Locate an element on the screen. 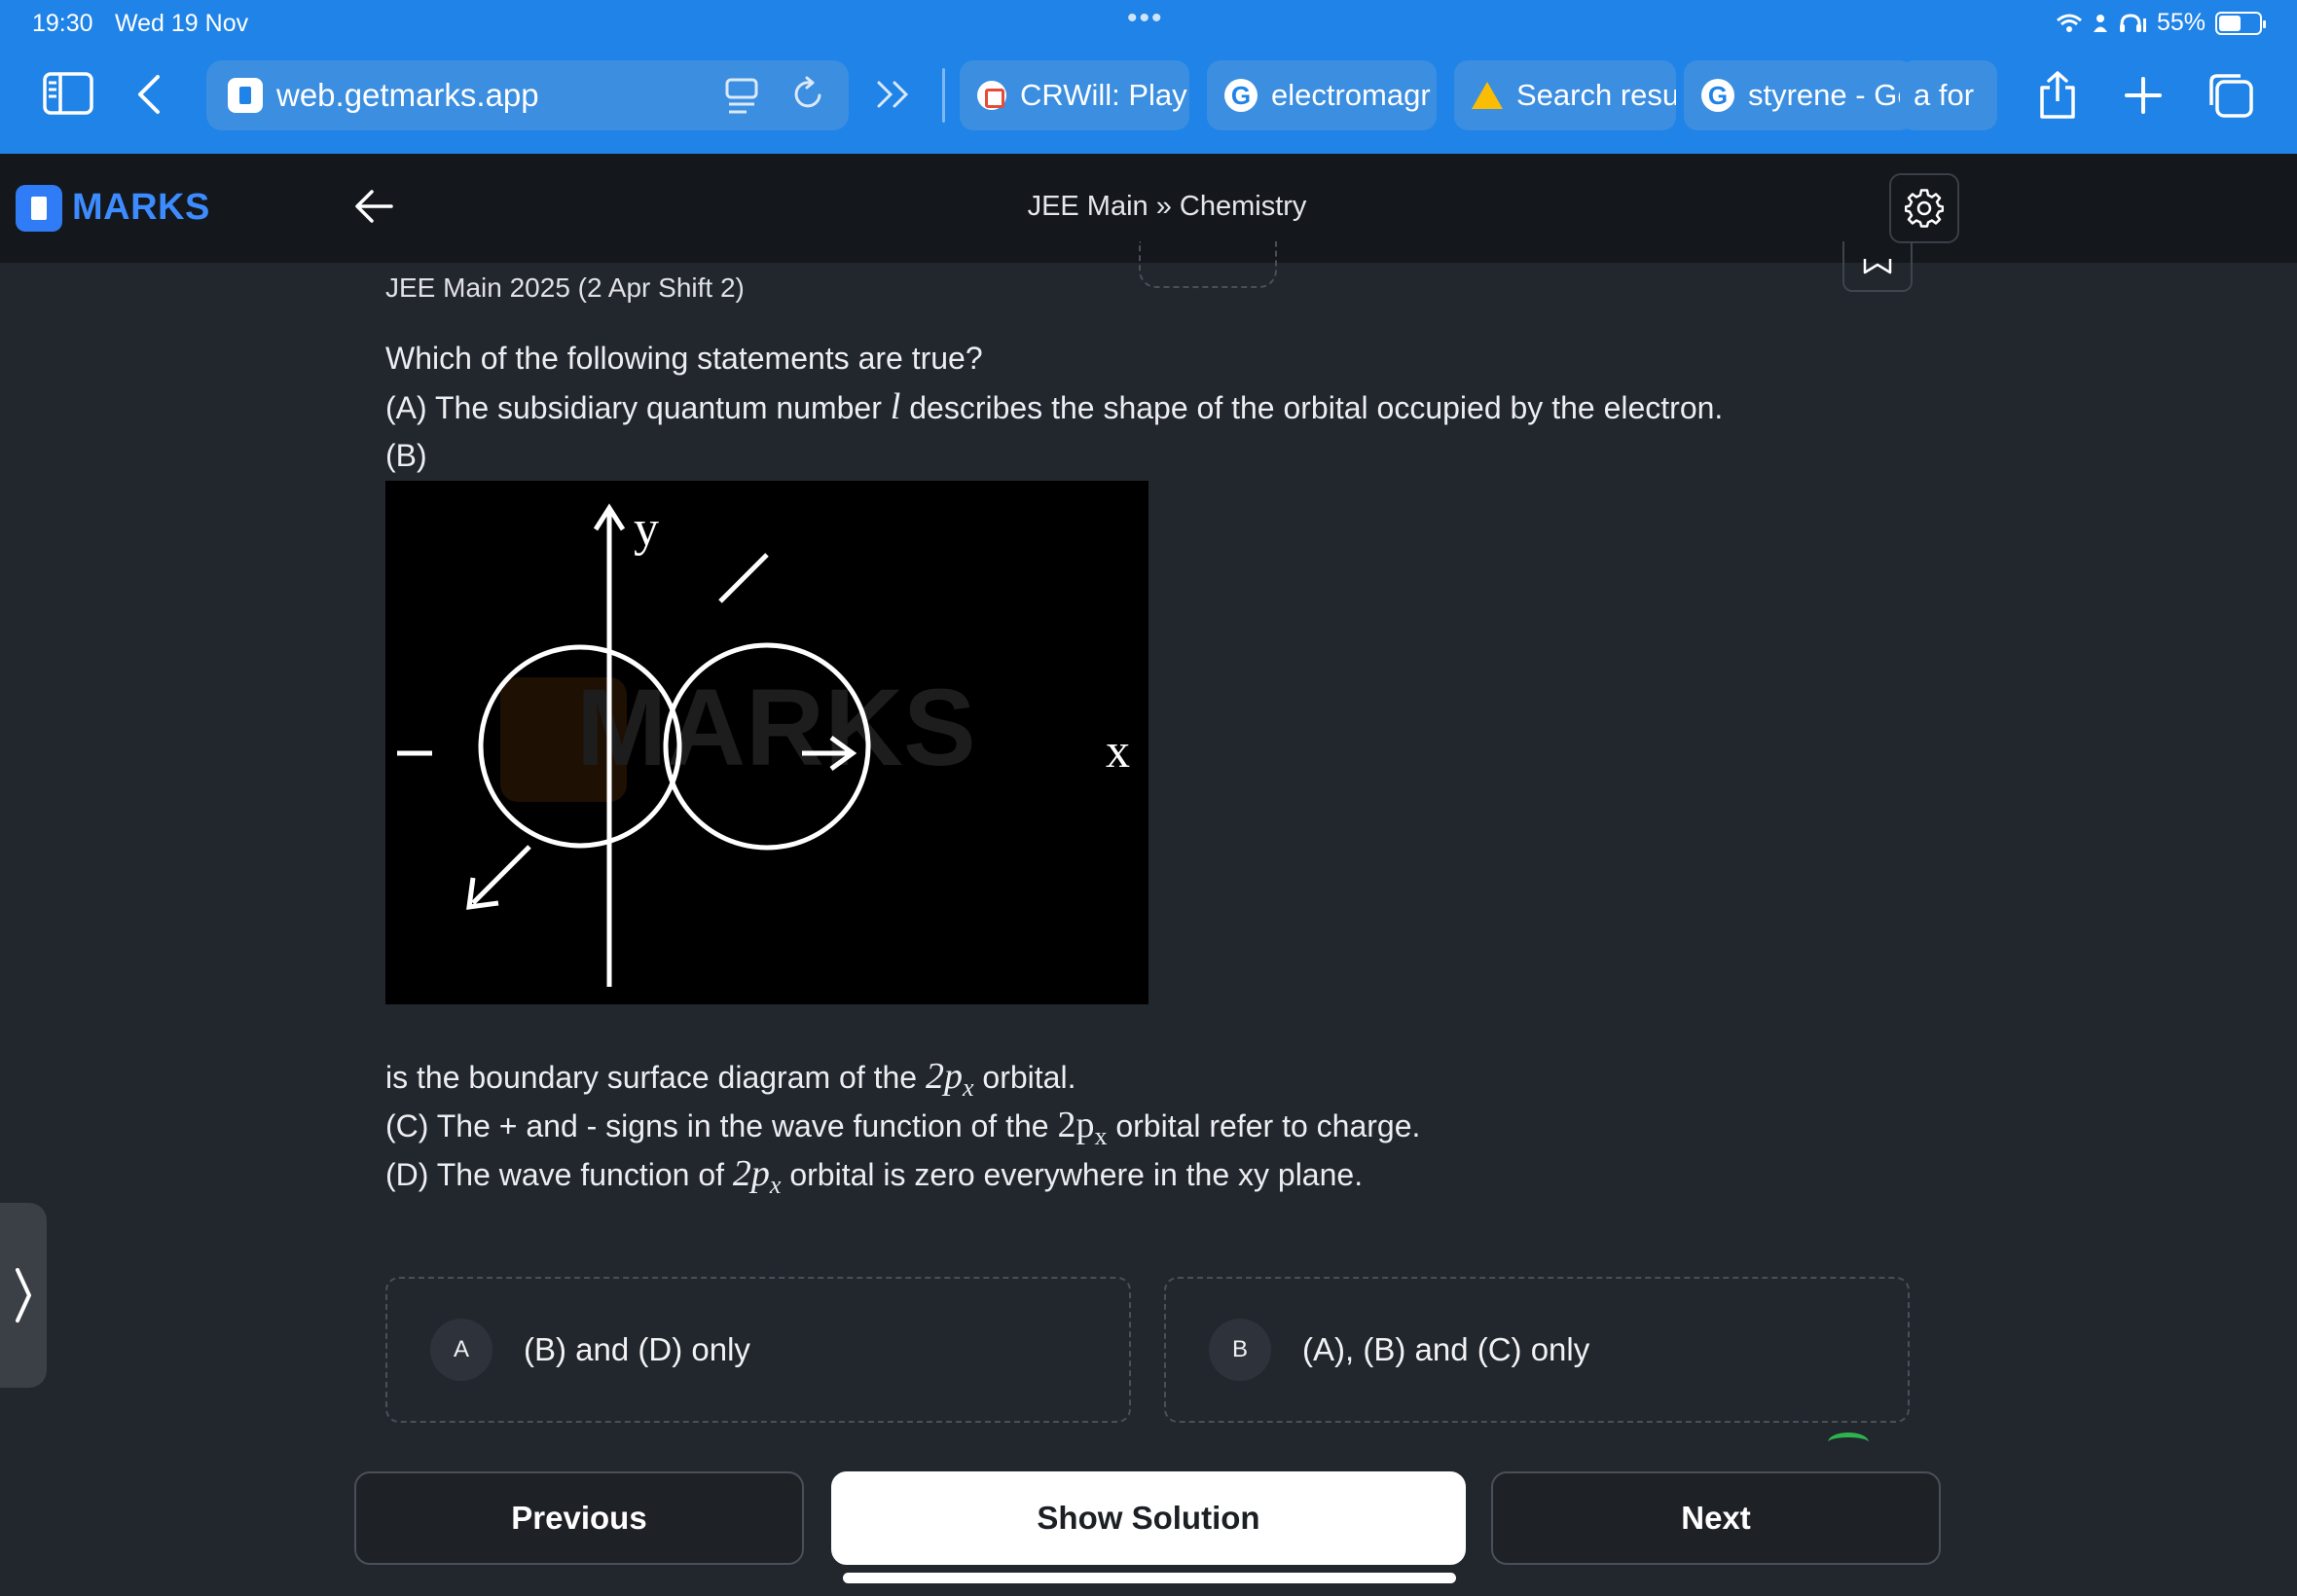 Image resolution: width=2297 pixels, height=1596 pixels. option-text: (A), (B) and (C) only is located at coordinates (1446, 1349).